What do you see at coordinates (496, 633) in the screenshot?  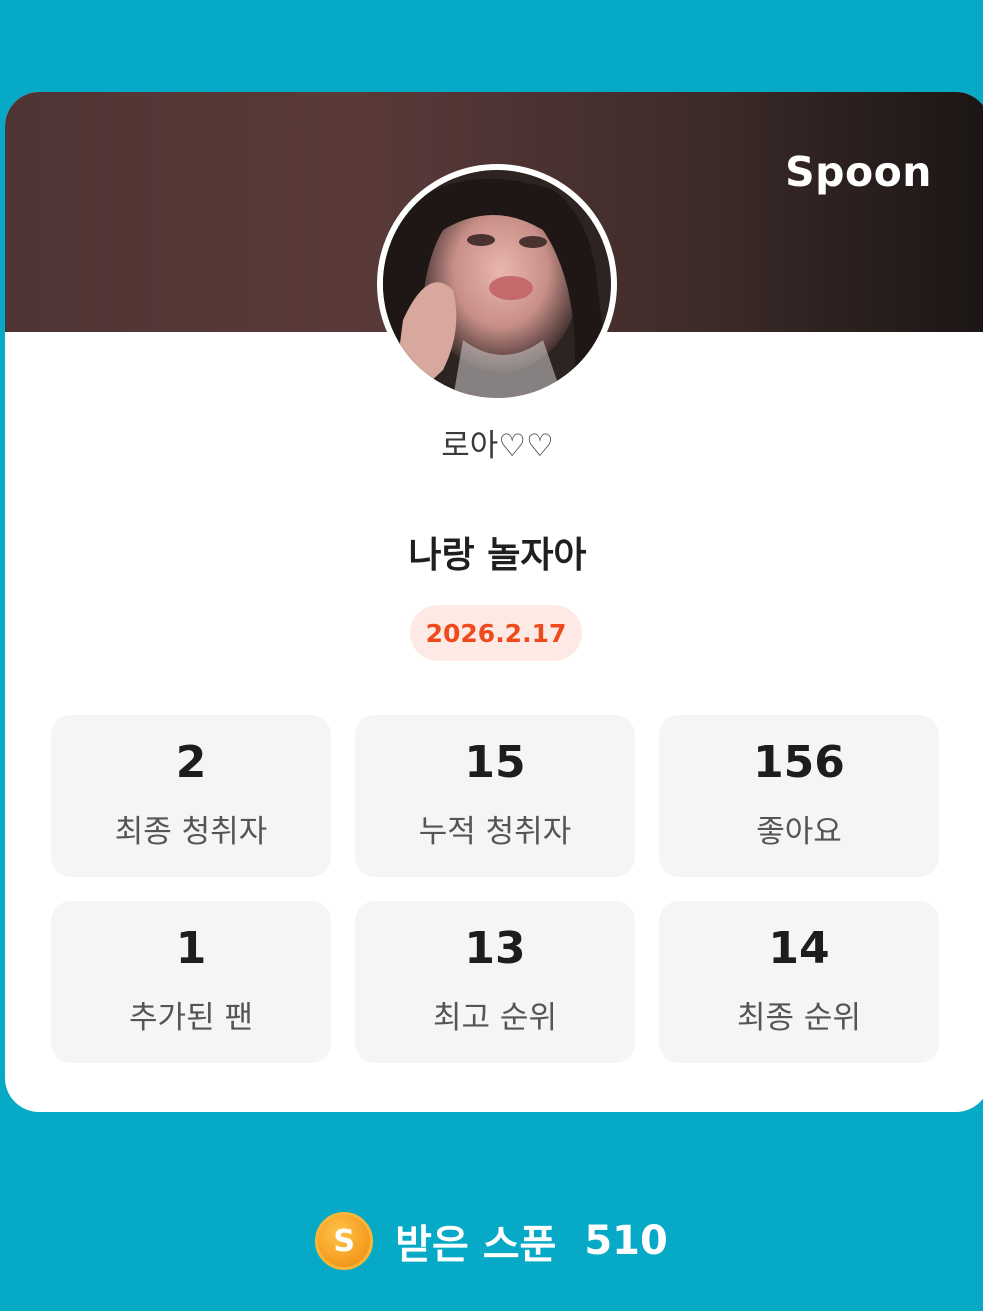 I see `date-badge: 2026.2.17` at bounding box center [496, 633].